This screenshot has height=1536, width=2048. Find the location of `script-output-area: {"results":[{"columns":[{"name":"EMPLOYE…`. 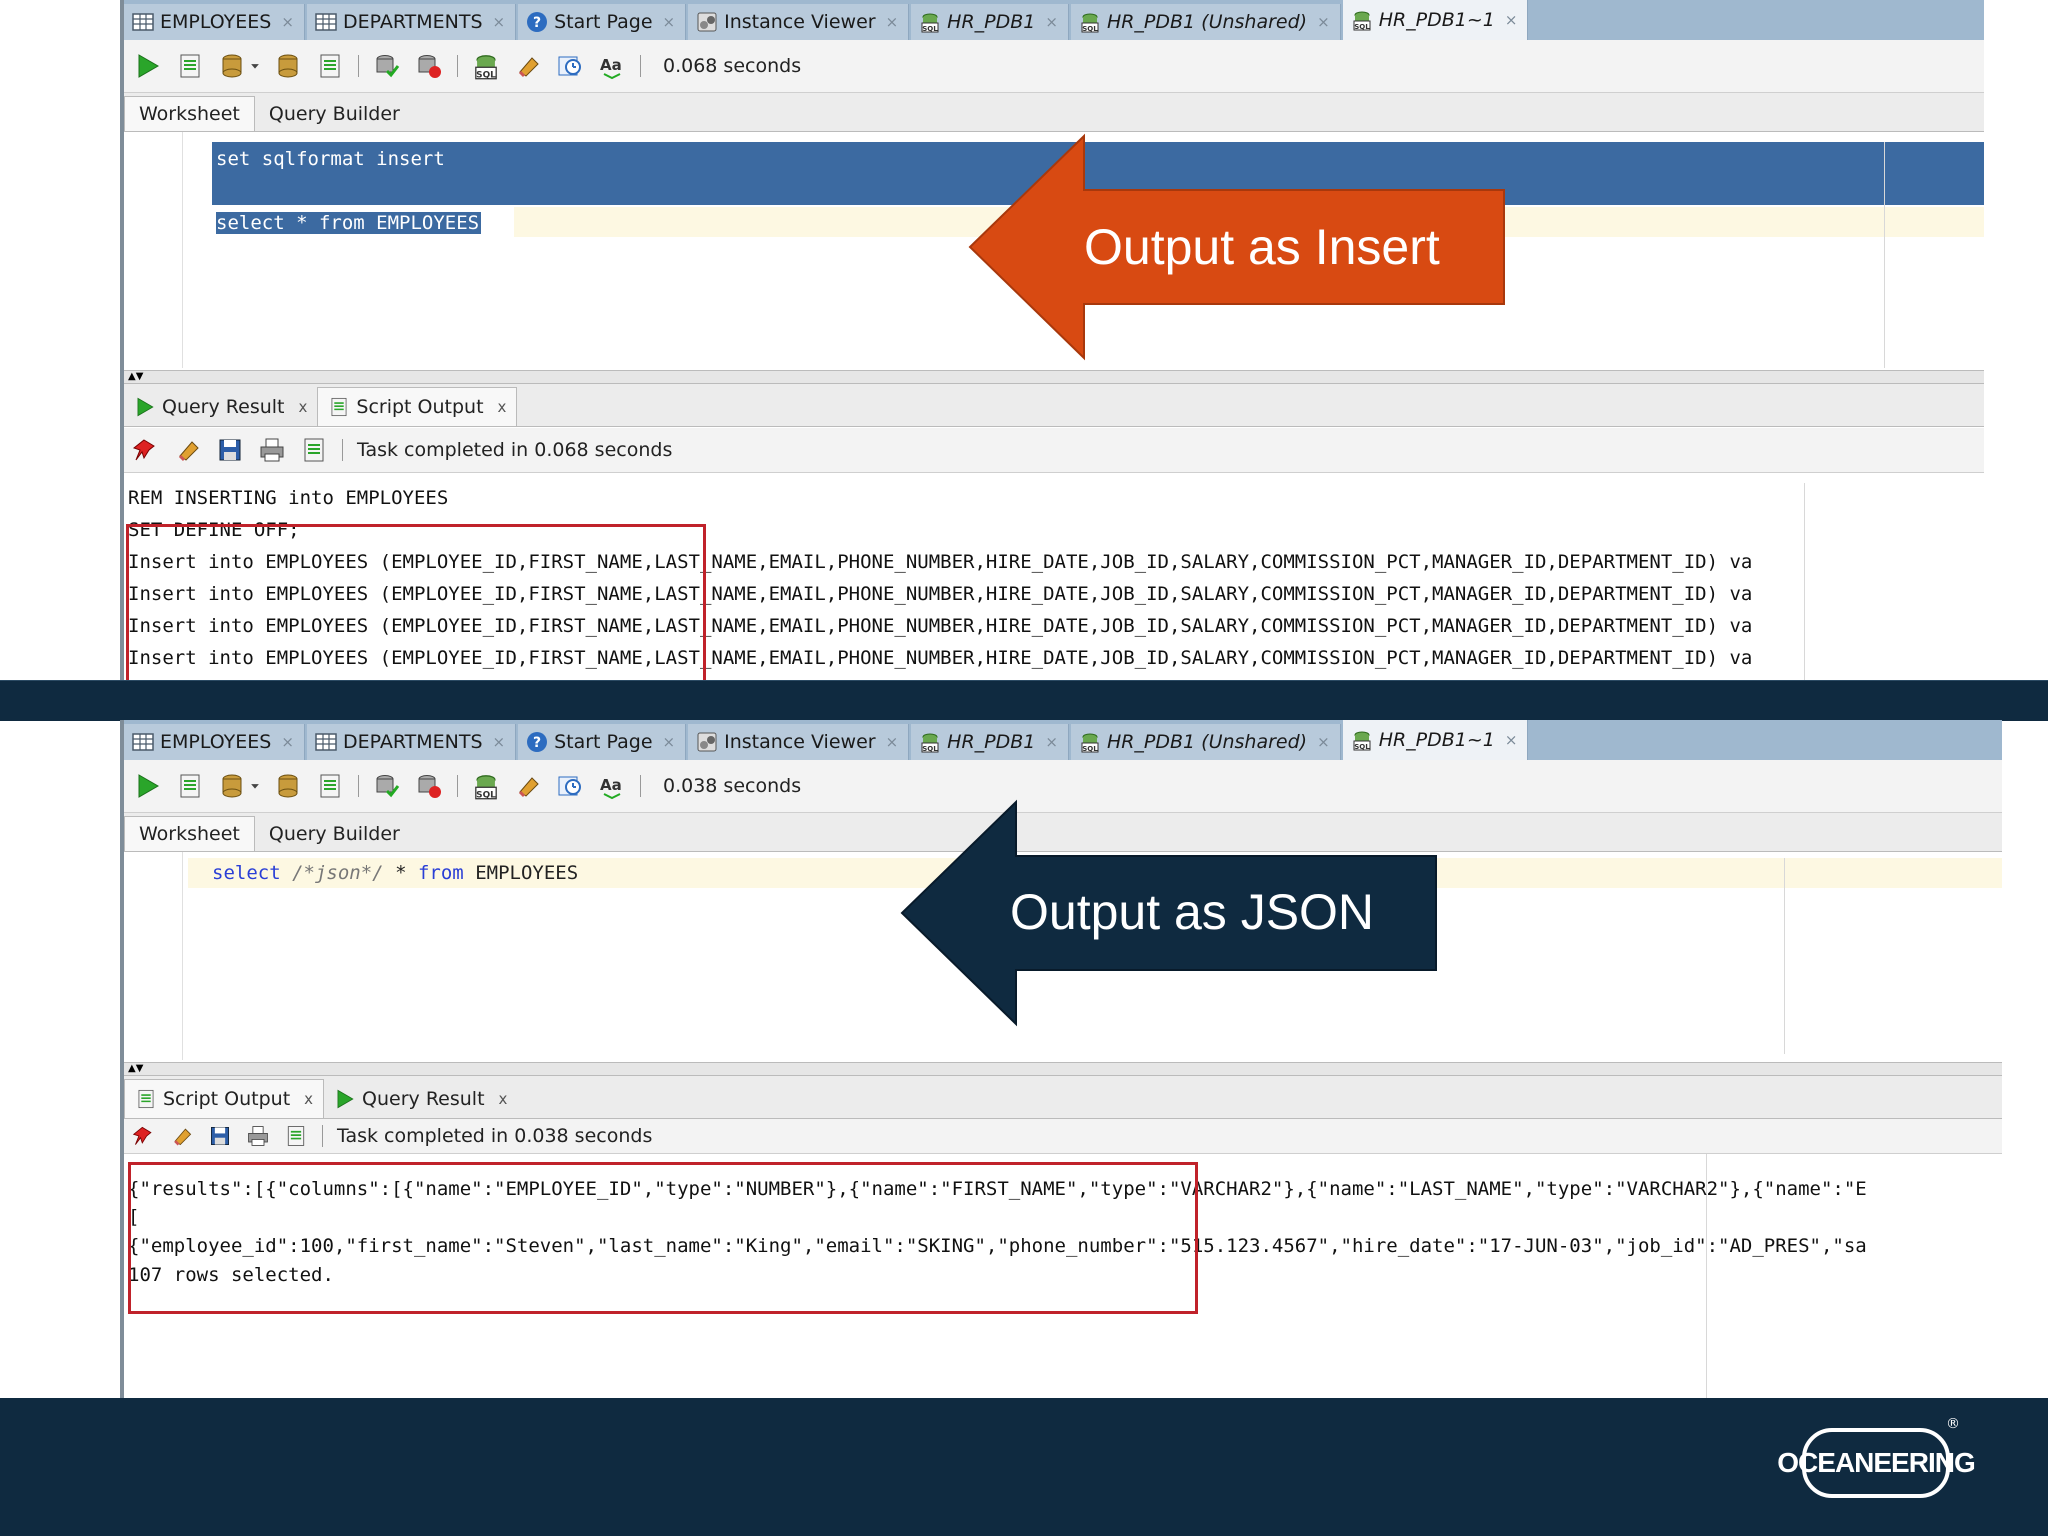

script-output-area: {"results":[{"columns":[{"name":"EMPLOYE… is located at coordinates (1063, 1276).